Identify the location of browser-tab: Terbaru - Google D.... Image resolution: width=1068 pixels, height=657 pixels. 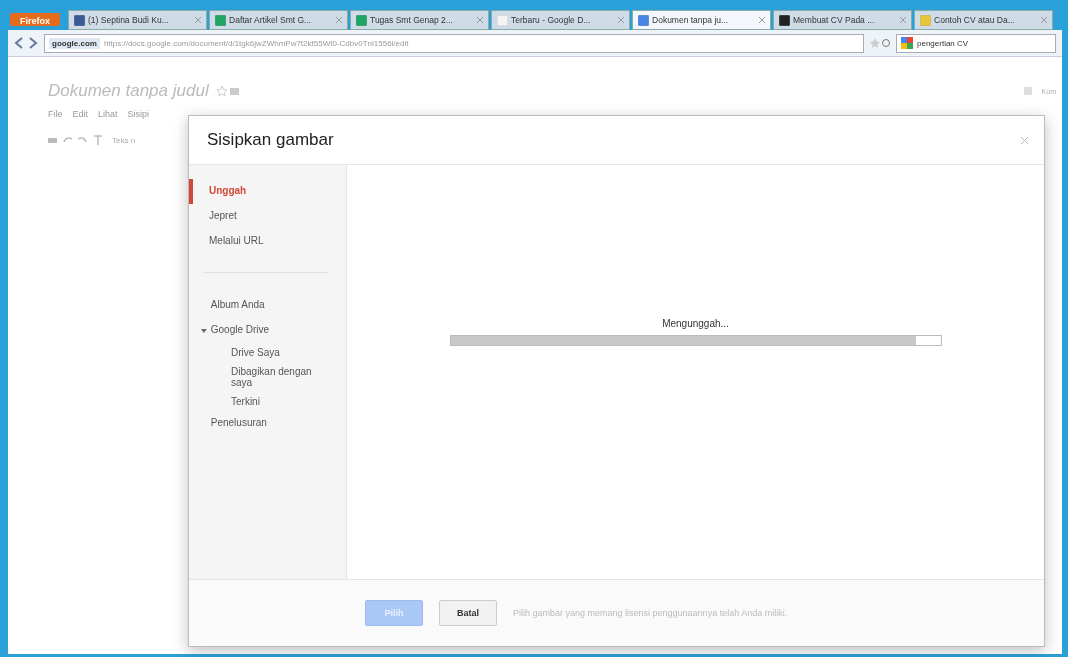
(560, 20).